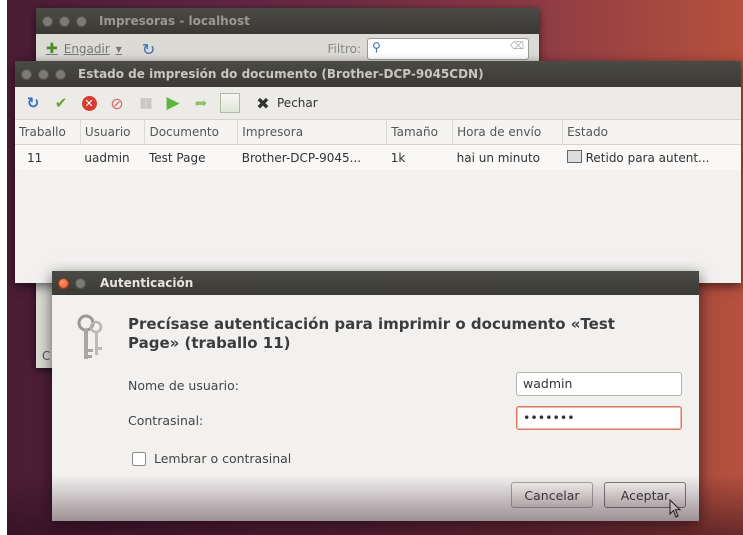 Image resolution: width=743 pixels, height=535 pixels. I want to click on check-icon: ✔, so click(61, 103).